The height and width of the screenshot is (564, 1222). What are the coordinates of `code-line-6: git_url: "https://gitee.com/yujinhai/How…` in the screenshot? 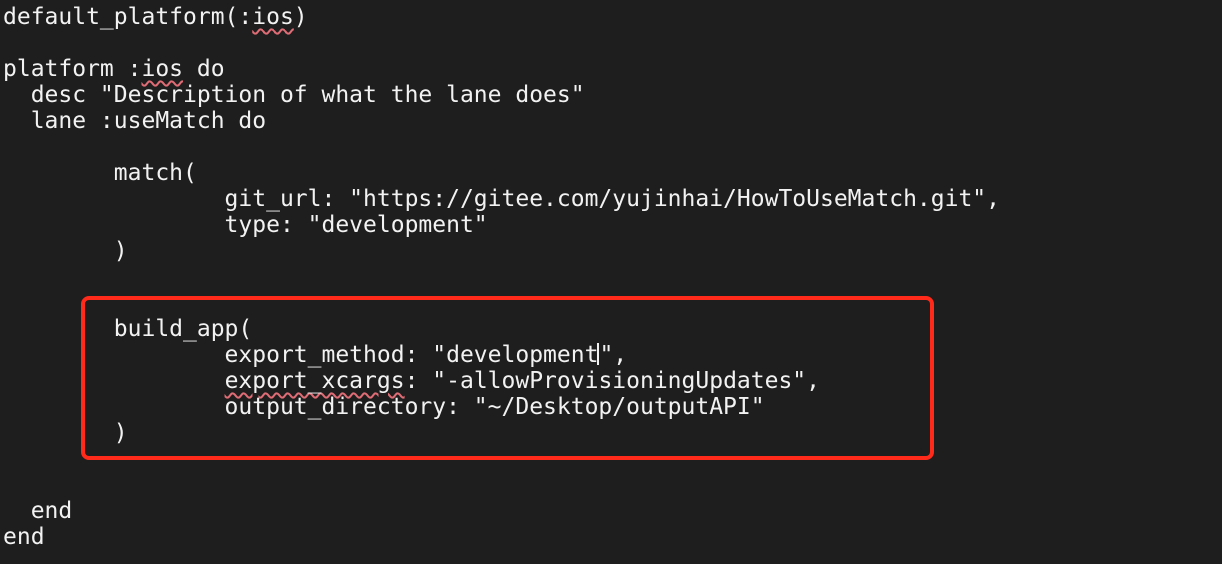 It's located at (501, 199).